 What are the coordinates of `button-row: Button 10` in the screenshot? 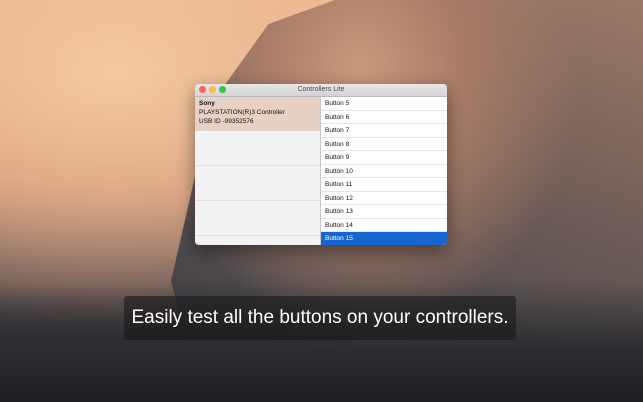 It's located at (384, 171).